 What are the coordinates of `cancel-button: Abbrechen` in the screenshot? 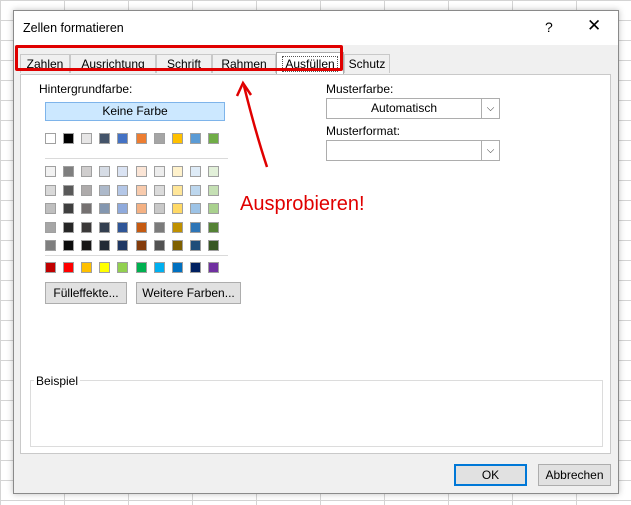 It's located at (574, 475).